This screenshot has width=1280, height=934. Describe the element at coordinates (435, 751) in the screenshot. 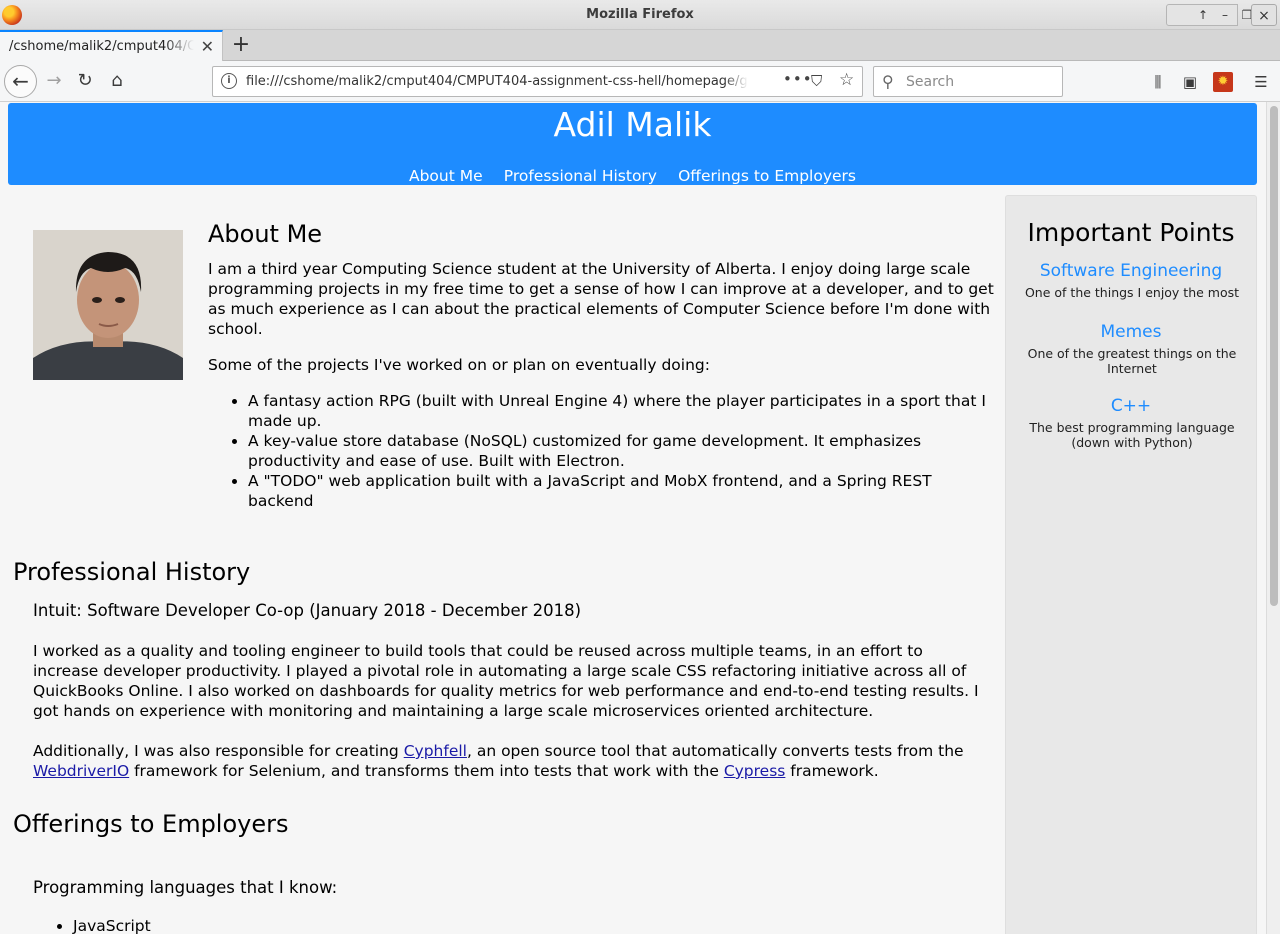

I see `cyphfell-link: Cyphfell` at that location.